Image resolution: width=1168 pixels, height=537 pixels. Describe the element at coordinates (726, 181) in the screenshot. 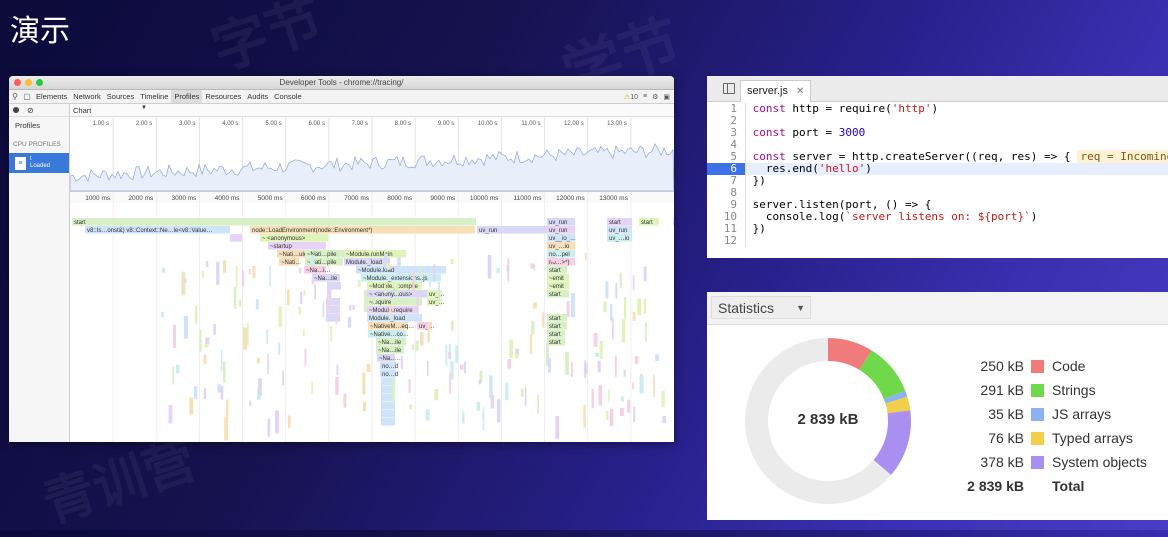

I see `line-number: 7` at that location.